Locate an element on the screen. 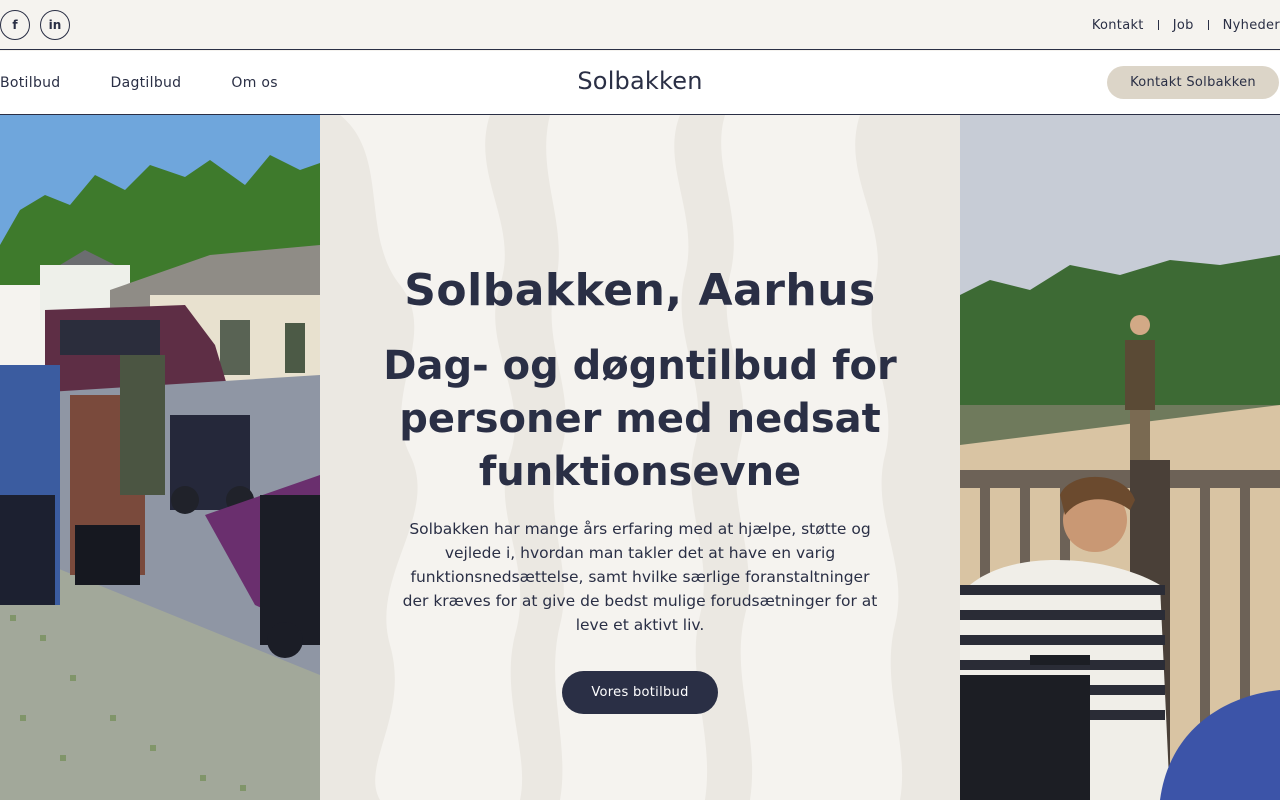  utility-links: Kontakt Job Nyheder is located at coordinates (1186, 25).